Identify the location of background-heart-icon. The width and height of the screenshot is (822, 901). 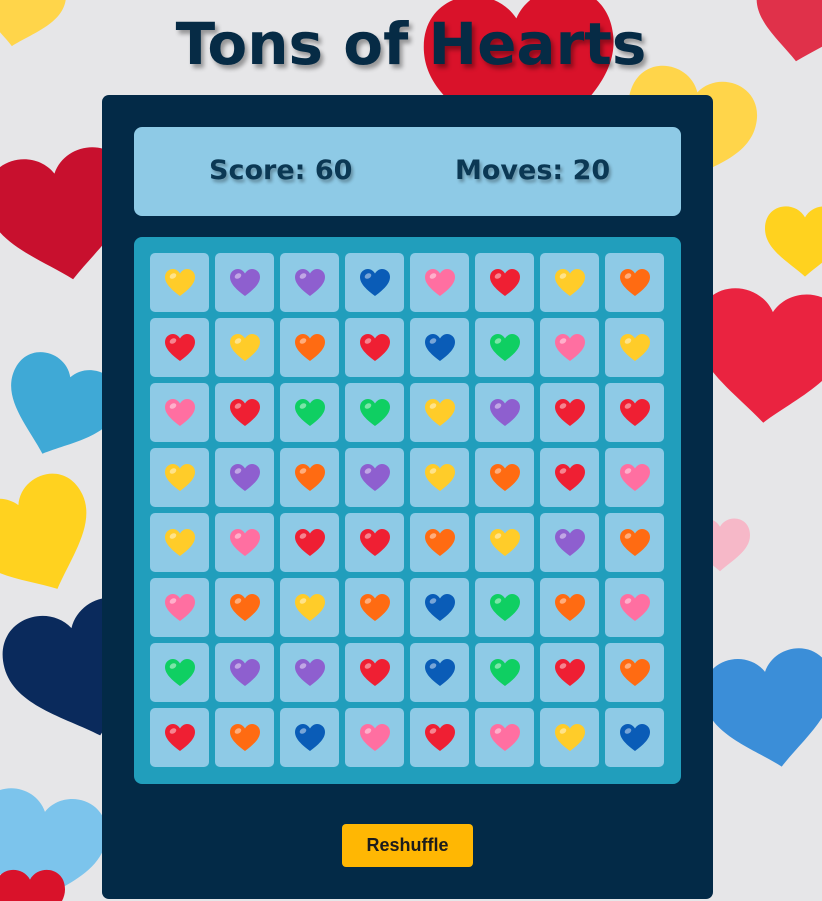
(57, 539).